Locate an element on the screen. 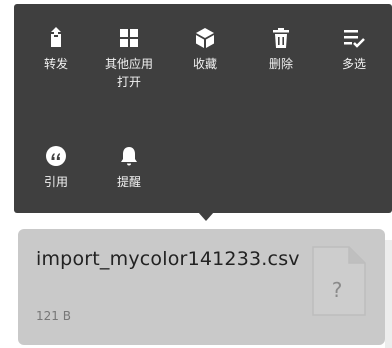 The height and width of the screenshot is (348, 392). menu-item-quote: 引用 is located at coordinates (56, 167).